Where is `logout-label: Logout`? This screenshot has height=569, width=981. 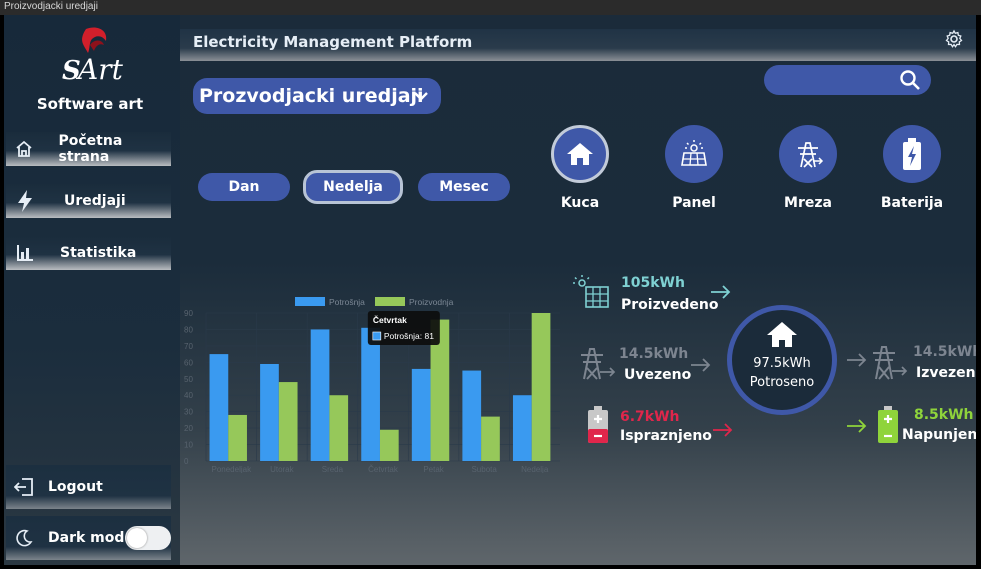
logout-label: Logout is located at coordinates (75, 487).